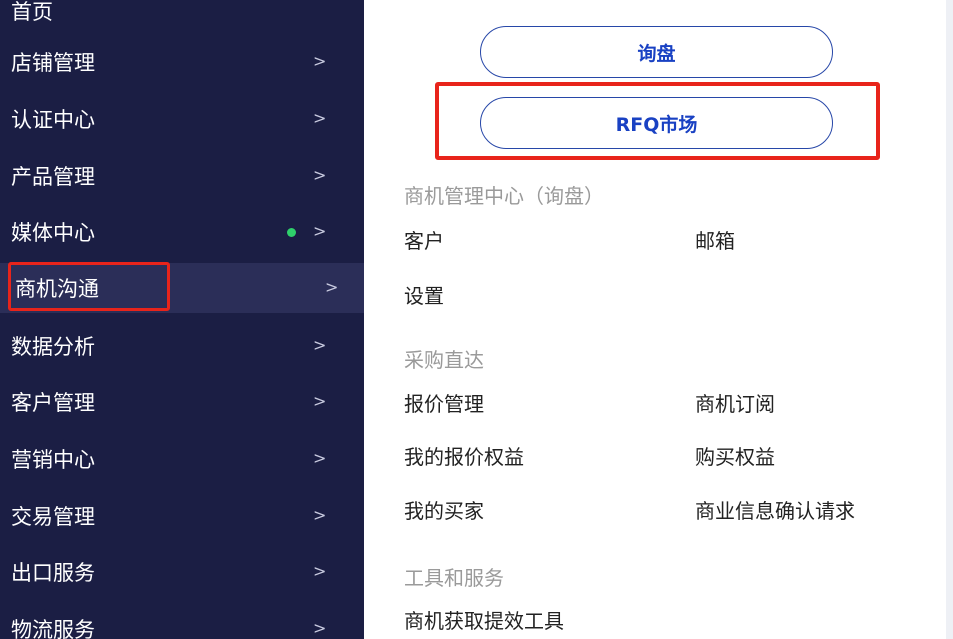 The width and height of the screenshot is (953, 639). I want to click on sidebar-item-label: 店铺管理, so click(53, 63).